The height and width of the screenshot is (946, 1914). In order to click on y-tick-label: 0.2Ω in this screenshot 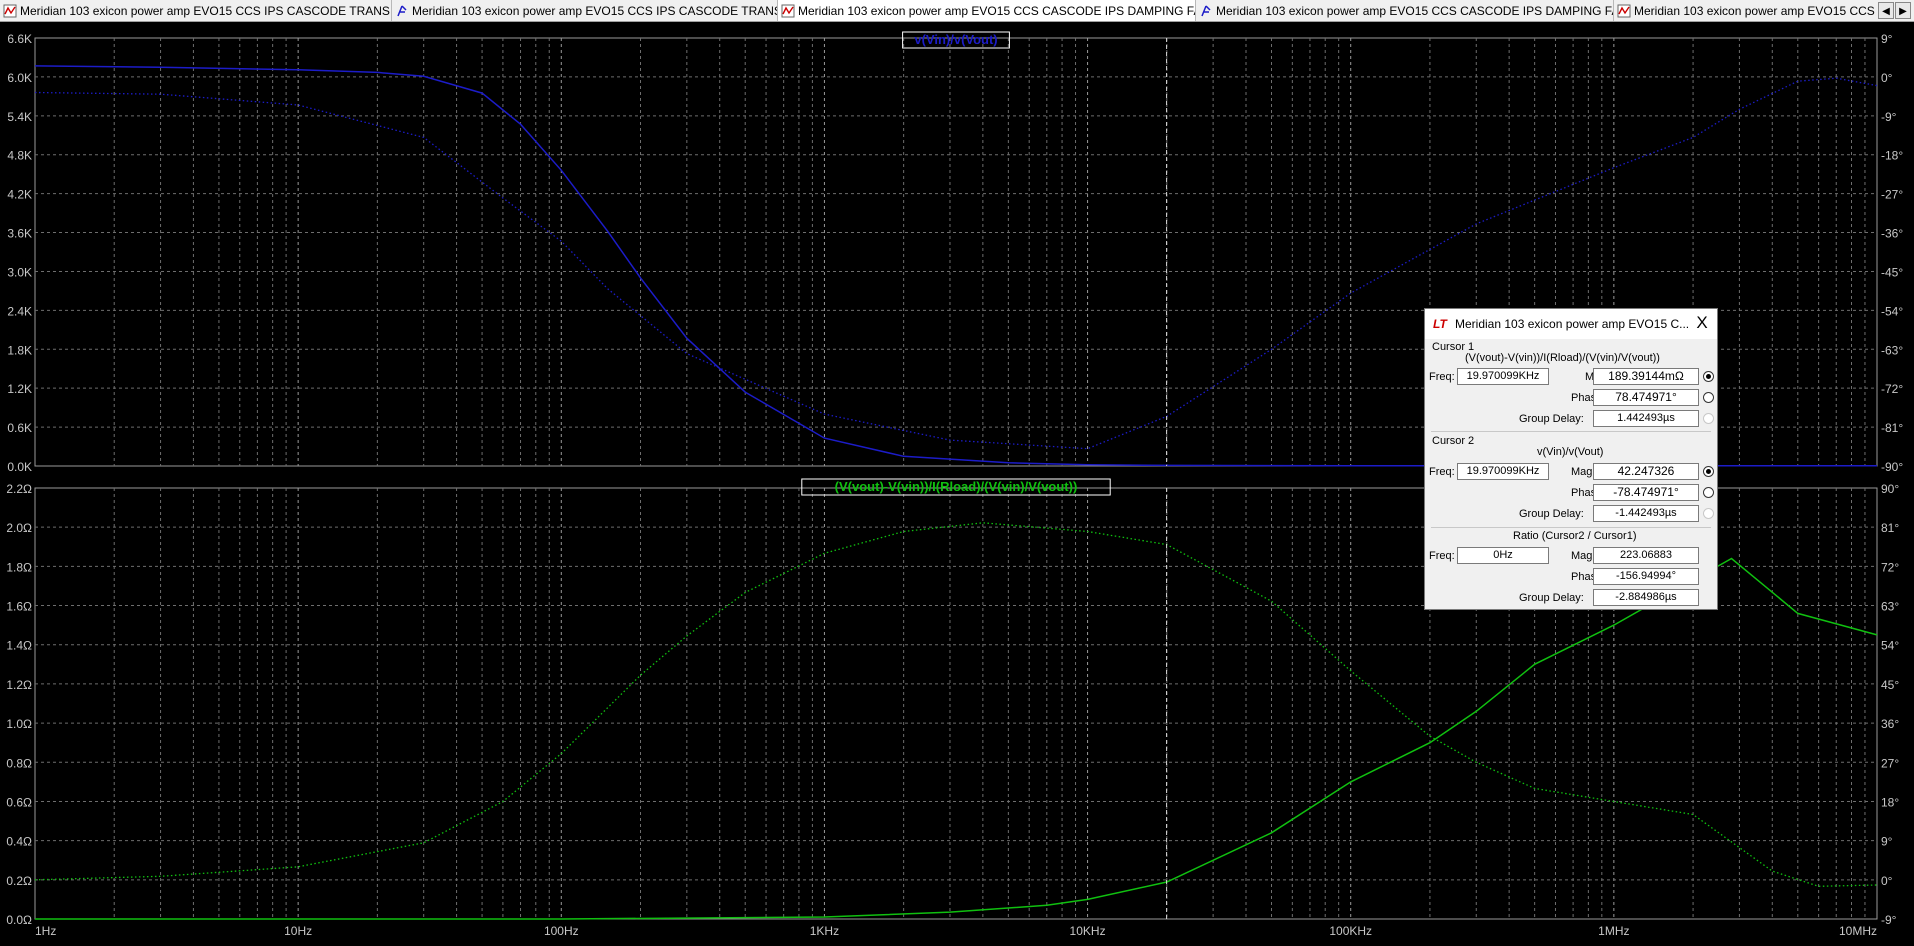, I will do `click(19, 881)`.